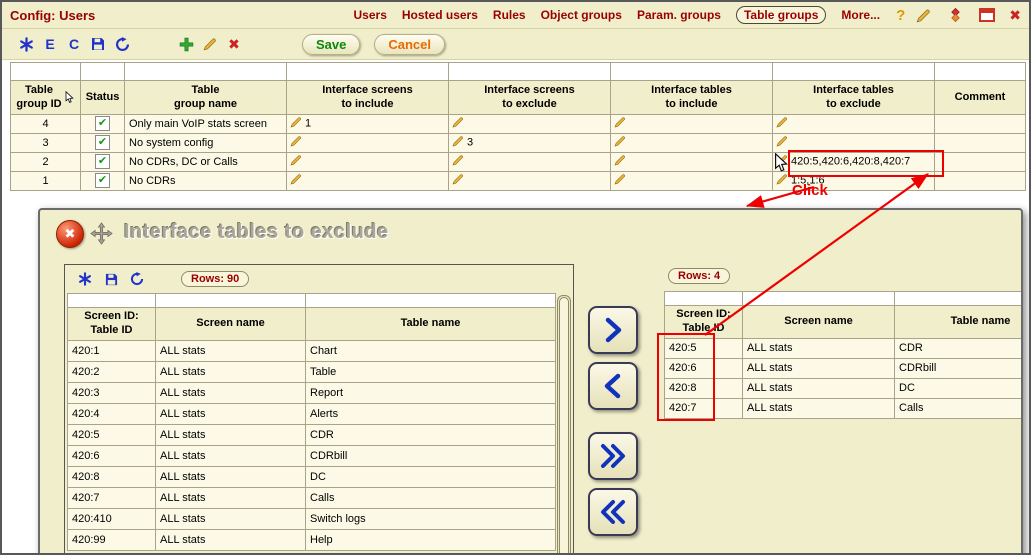 This screenshot has height=555, width=1031. I want to click on cell-tables-exclude: 420:5,420:6,420:8,420:7, so click(853, 161).